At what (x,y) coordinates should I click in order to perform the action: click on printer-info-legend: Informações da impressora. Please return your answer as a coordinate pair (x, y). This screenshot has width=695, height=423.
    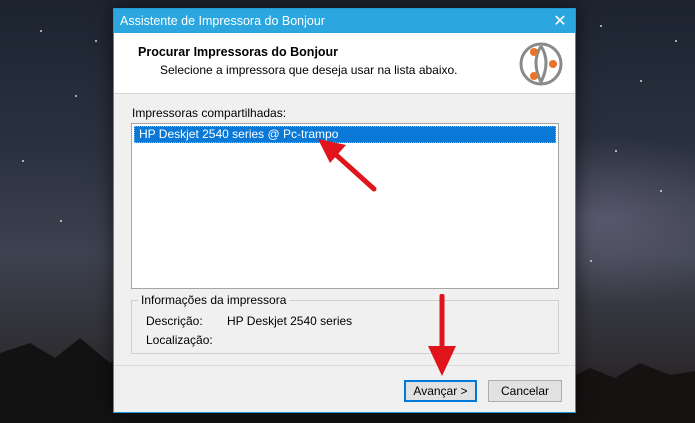
    Looking at the image, I should click on (214, 300).